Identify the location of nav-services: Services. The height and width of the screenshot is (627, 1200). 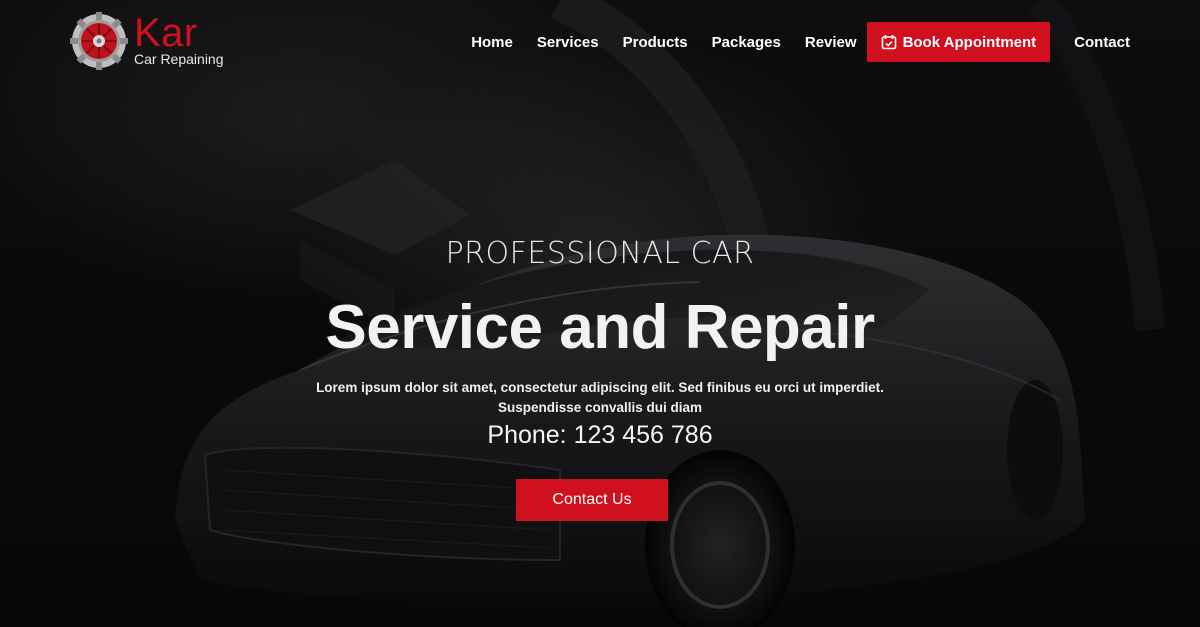
(568, 42).